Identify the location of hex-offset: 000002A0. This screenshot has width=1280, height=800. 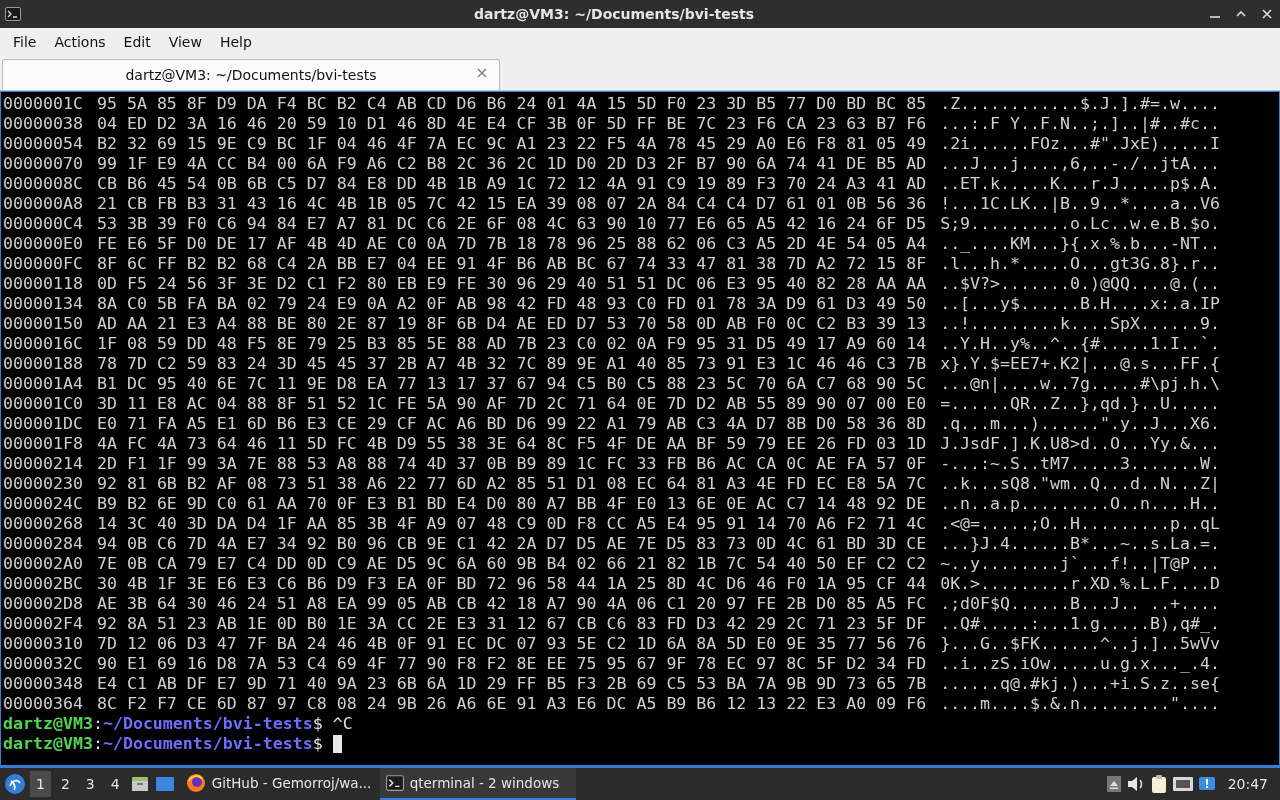
(43, 564).